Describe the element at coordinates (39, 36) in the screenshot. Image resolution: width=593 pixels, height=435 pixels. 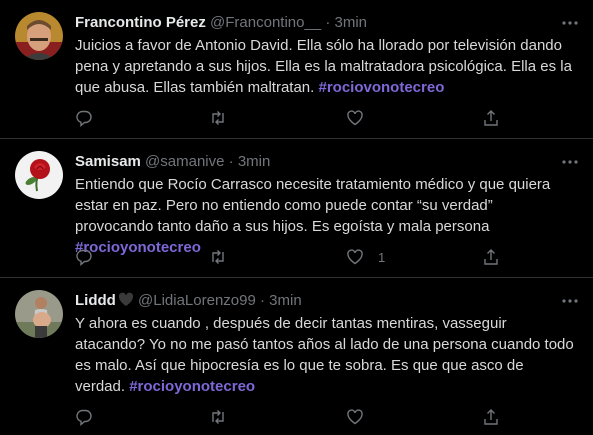
I see `man-portrait-avatar` at that location.